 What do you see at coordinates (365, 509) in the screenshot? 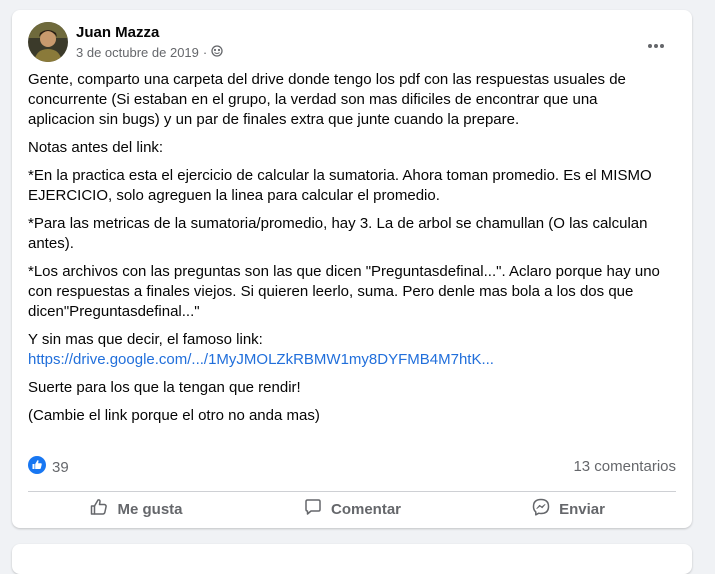
I see `comment-button-label: Comentar` at bounding box center [365, 509].